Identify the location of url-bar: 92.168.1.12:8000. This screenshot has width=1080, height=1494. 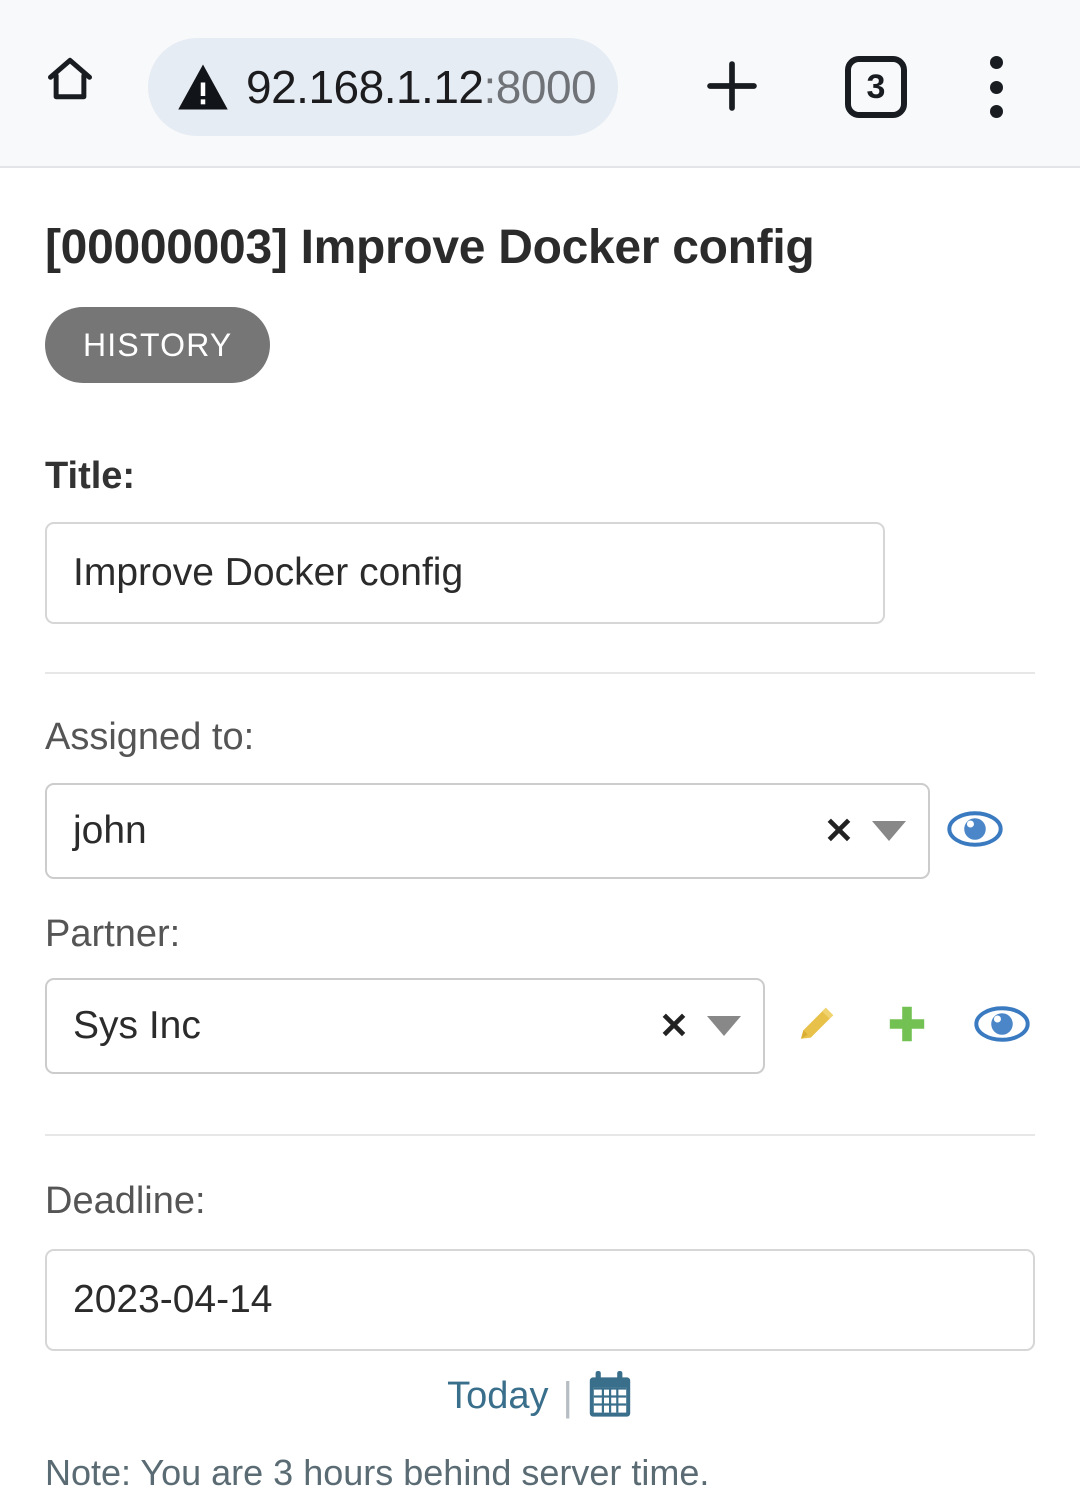
(383, 87).